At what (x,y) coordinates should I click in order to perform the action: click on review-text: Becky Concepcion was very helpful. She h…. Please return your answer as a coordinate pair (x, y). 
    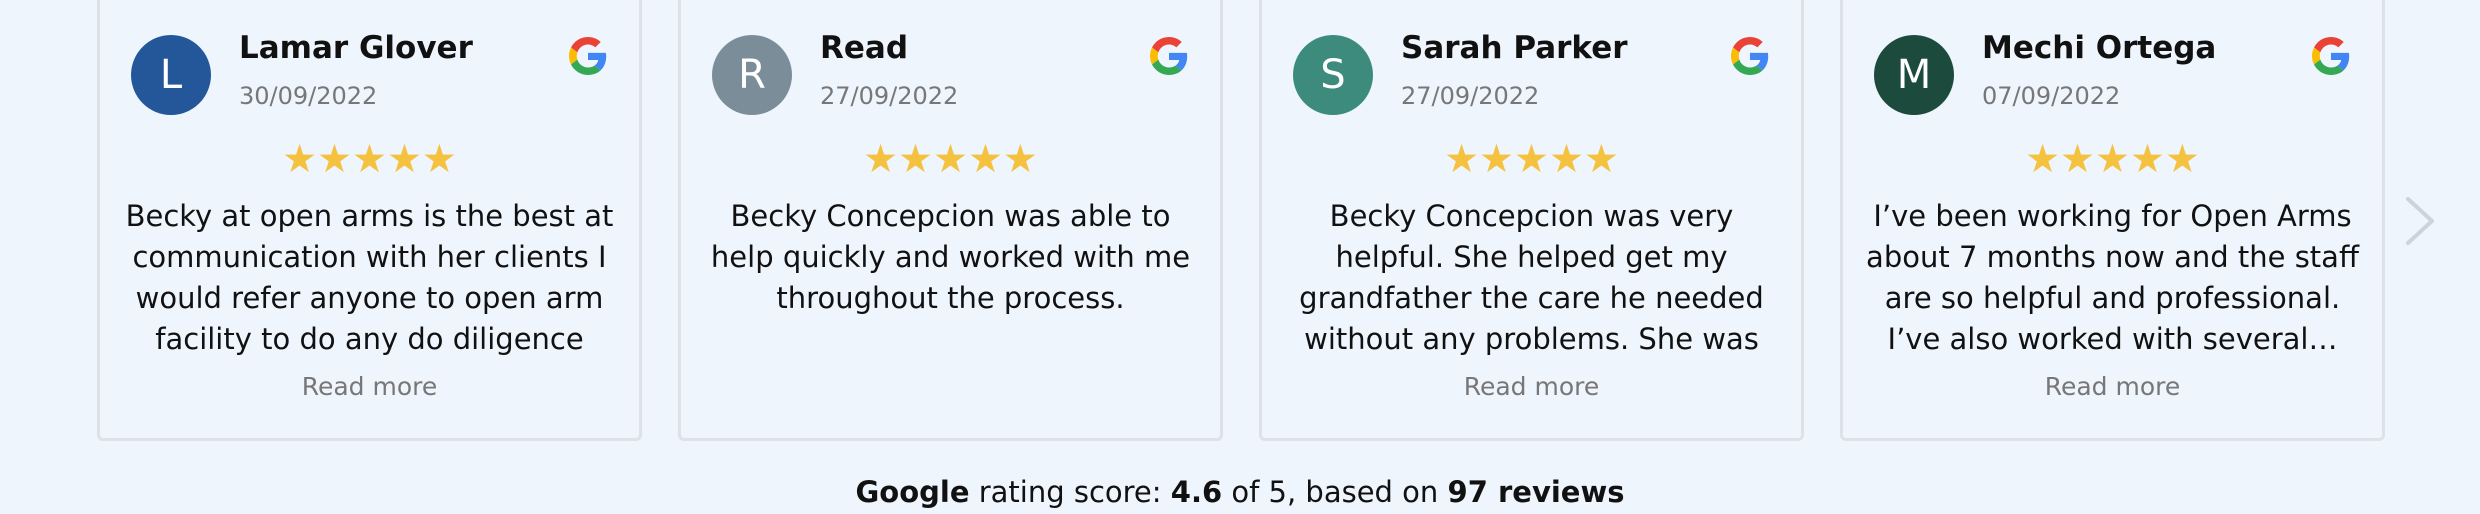
    Looking at the image, I should click on (1531, 277).